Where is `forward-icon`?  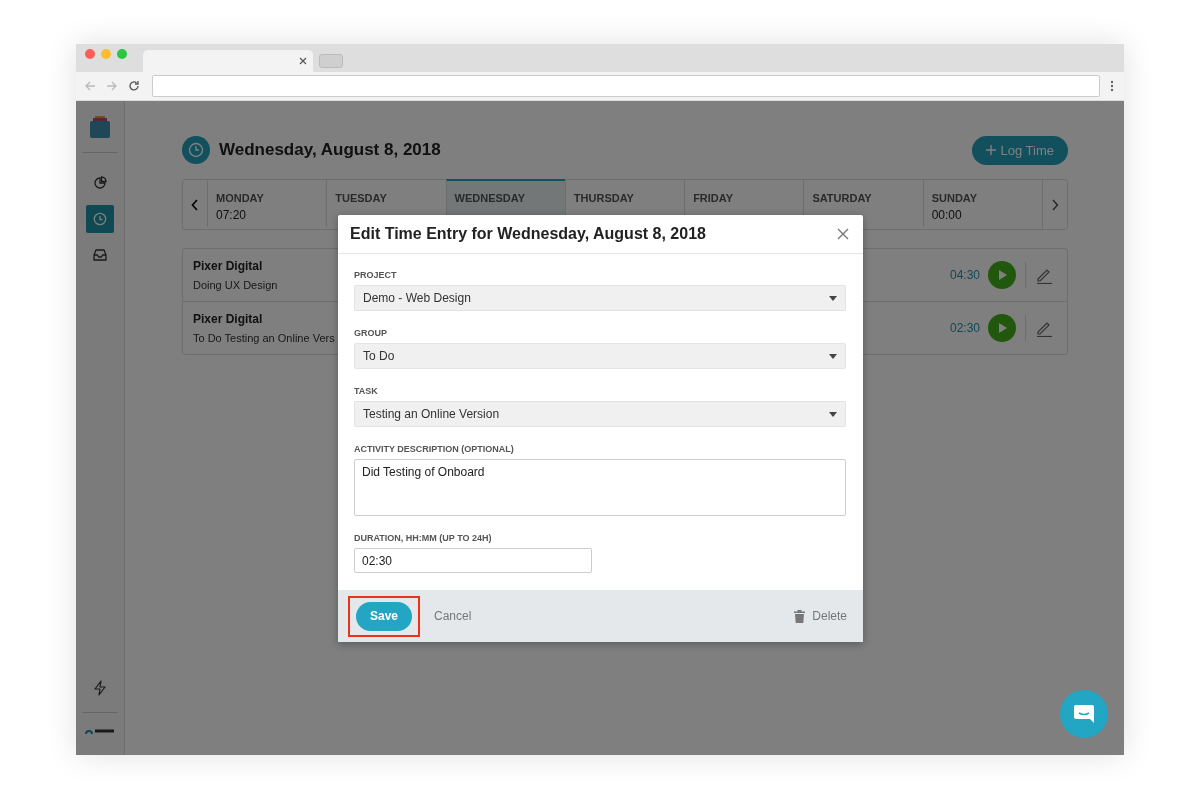
forward-icon is located at coordinates (112, 86).